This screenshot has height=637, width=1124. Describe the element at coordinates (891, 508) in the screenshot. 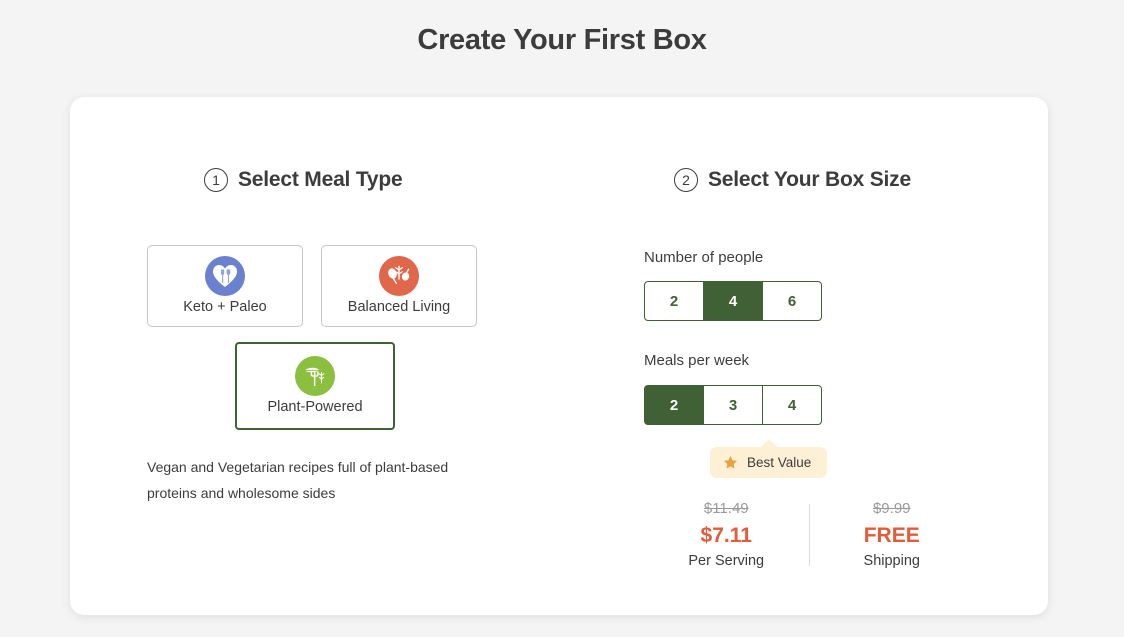

I see `shipping-old-price: $9.99` at that location.